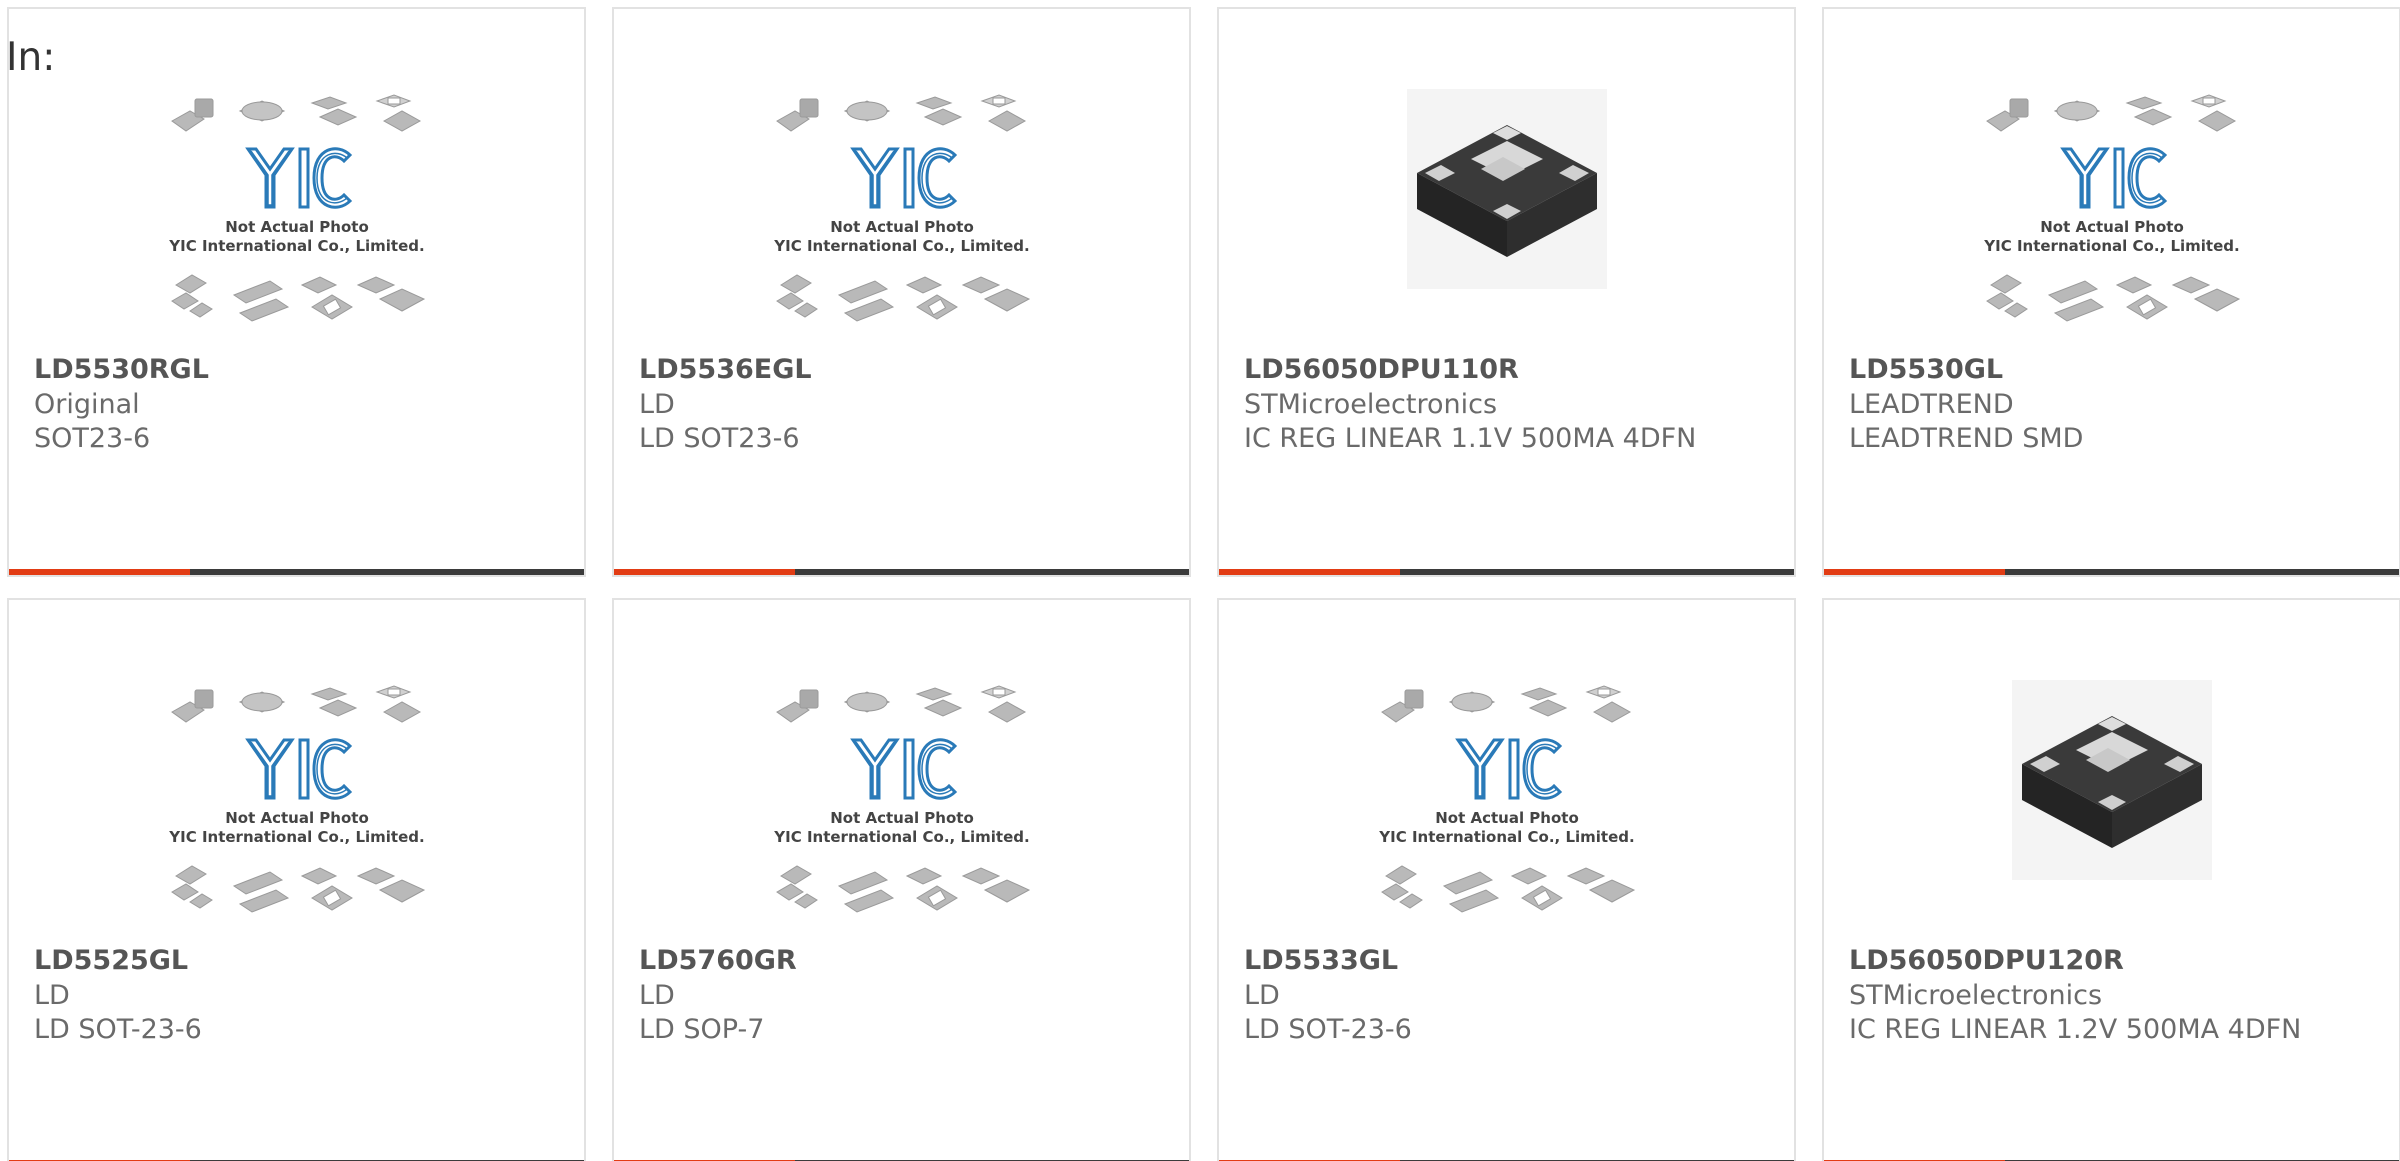 The image size is (2400, 1161). I want to click on description: LEADTREND SMD, so click(1966, 438).